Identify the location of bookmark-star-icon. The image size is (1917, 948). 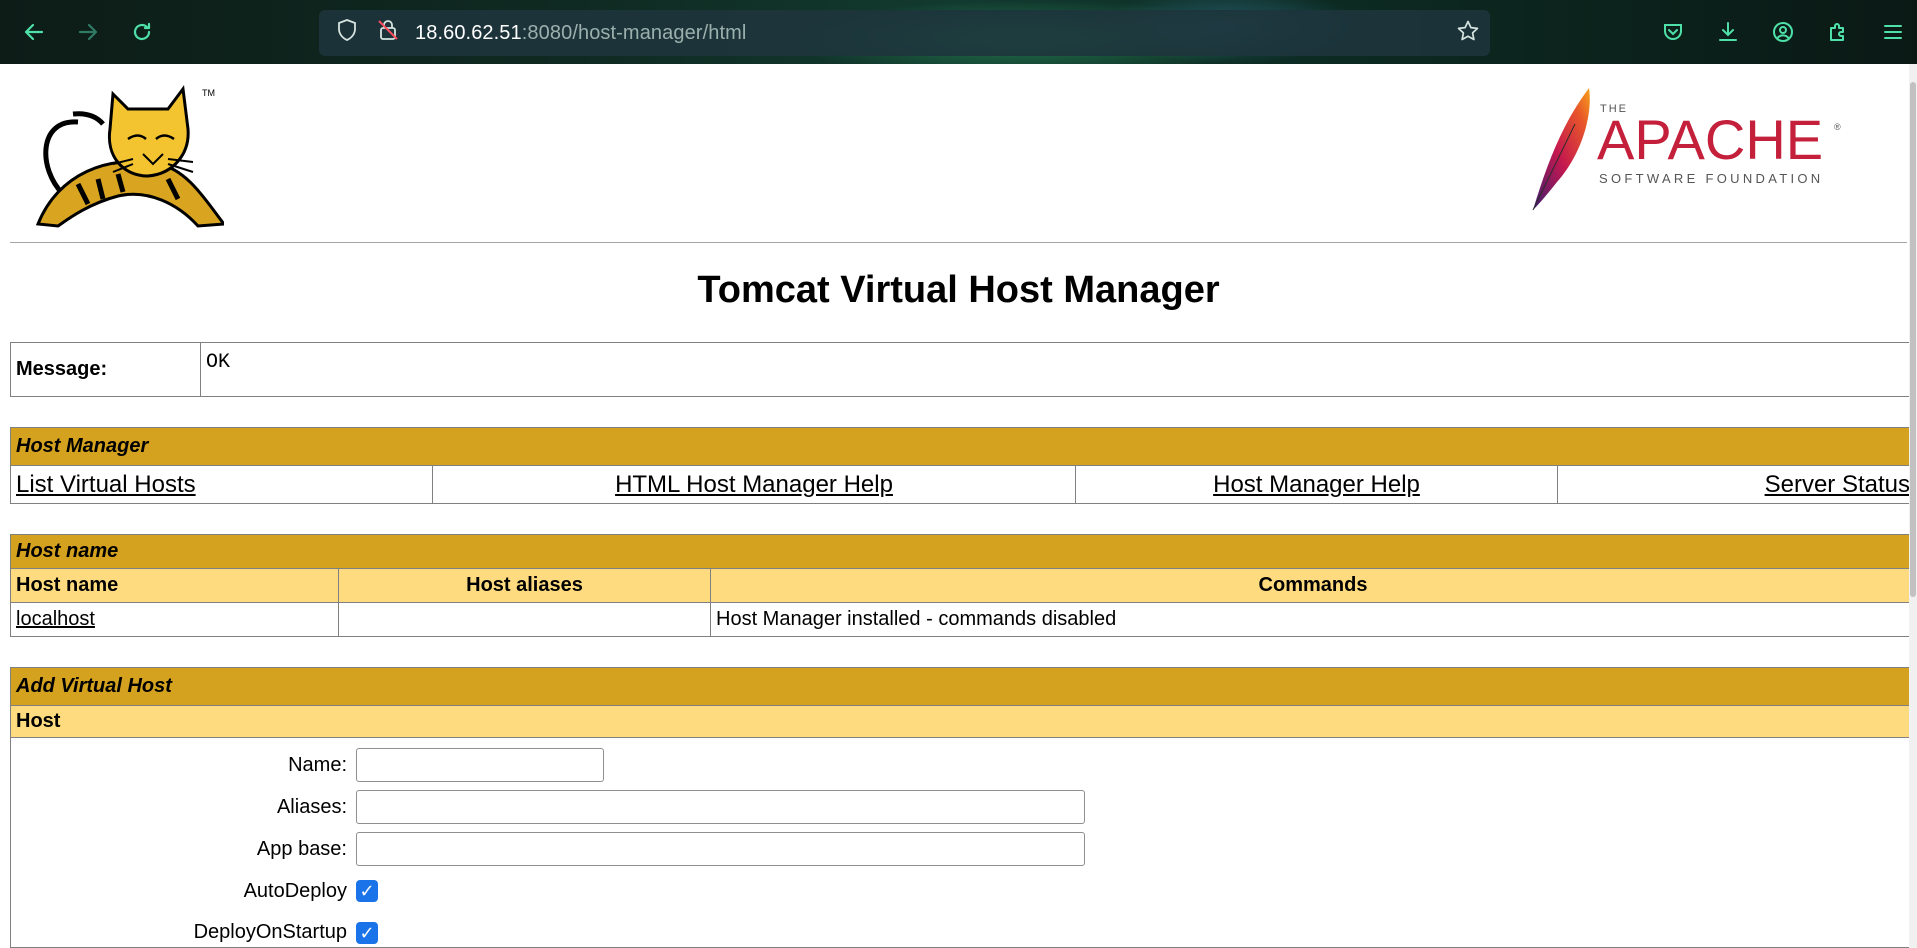
(1468, 34).